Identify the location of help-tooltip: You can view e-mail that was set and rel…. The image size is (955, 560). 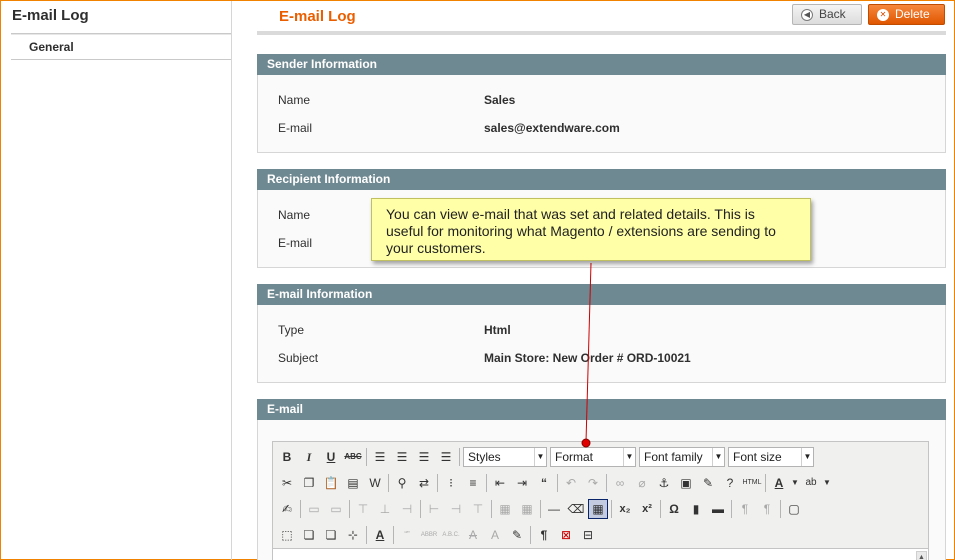
(591, 229).